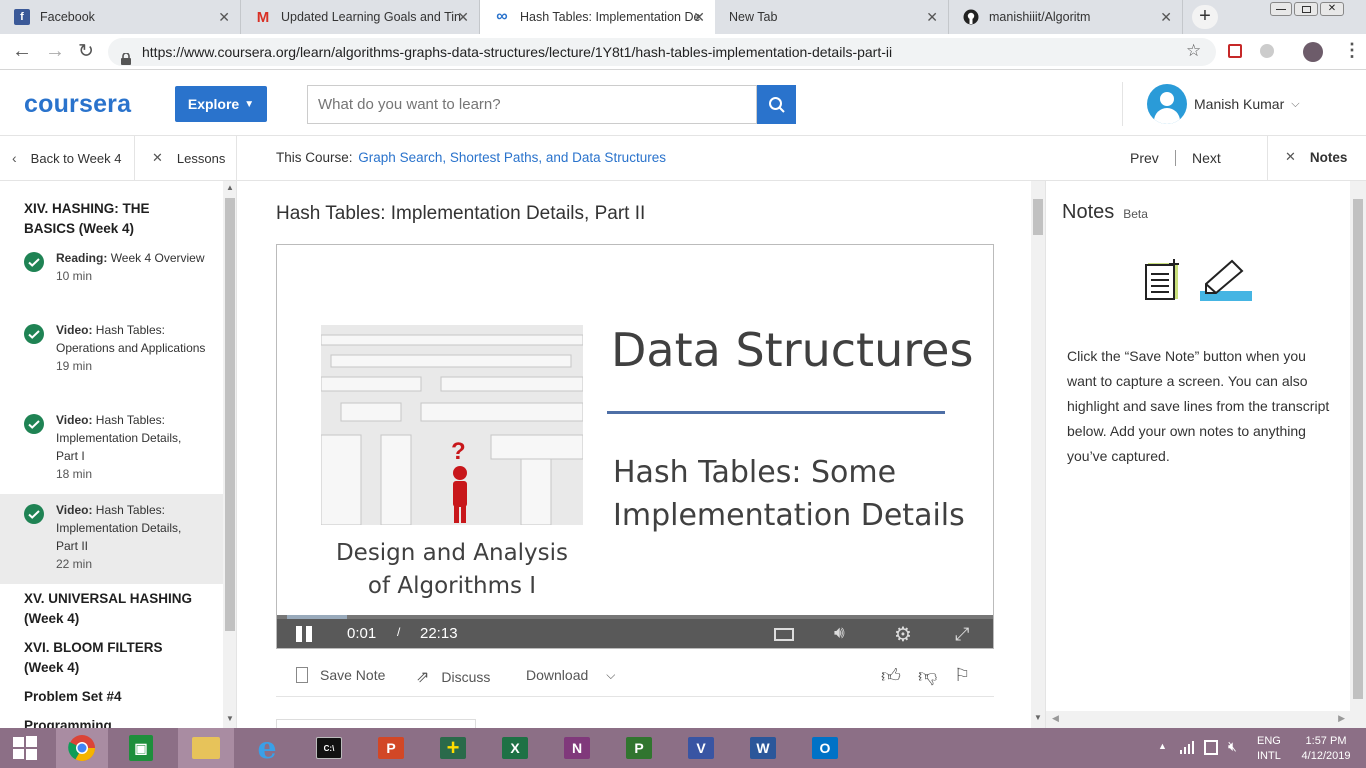 The height and width of the screenshot is (768, 1366). Describe the element at coordinates (839, 633) in the screenshot. I see `volume-icon: 🔊︎` at that location.